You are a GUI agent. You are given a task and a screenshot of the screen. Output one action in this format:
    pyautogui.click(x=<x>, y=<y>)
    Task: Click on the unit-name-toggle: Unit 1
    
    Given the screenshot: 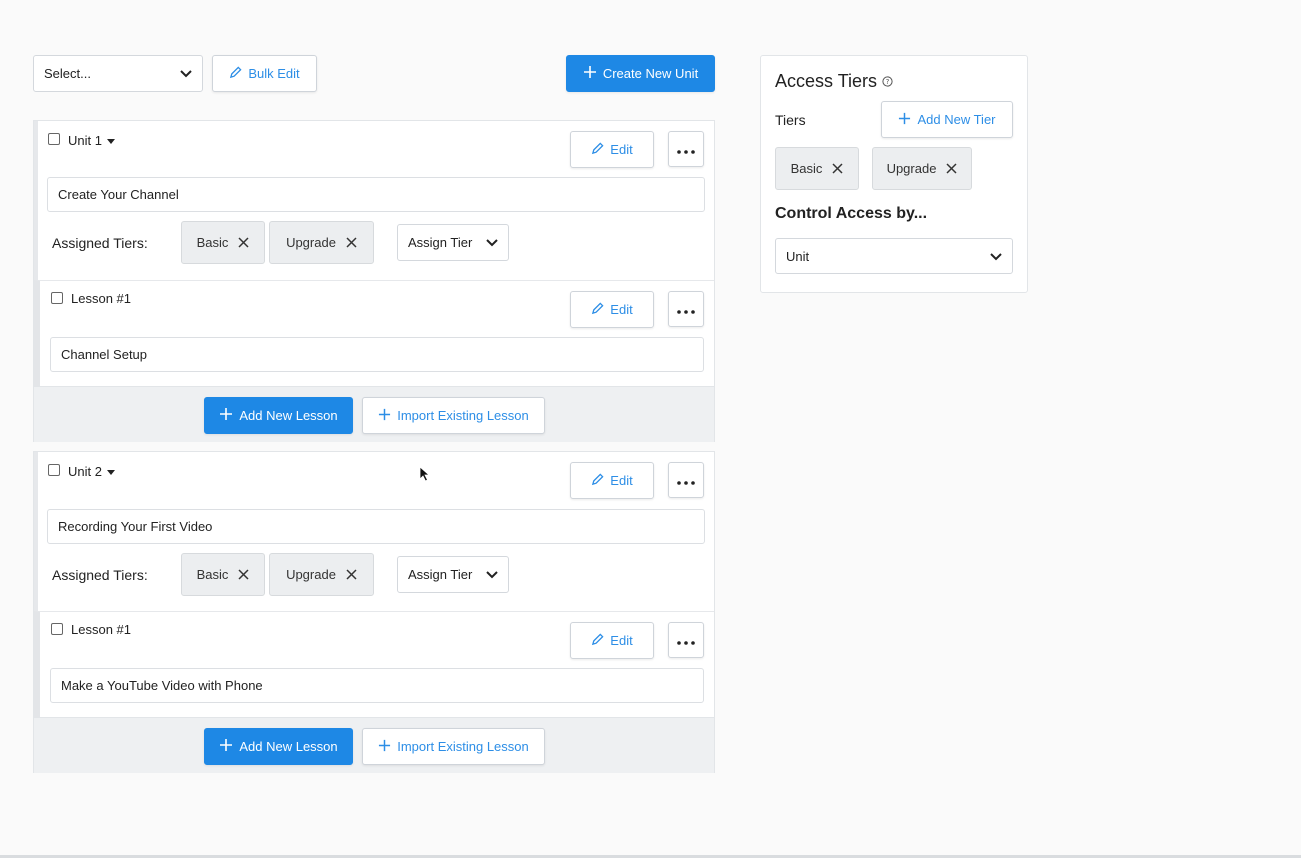 What is the action you would take?
    pyautogui.click(x=91, y=140)
    